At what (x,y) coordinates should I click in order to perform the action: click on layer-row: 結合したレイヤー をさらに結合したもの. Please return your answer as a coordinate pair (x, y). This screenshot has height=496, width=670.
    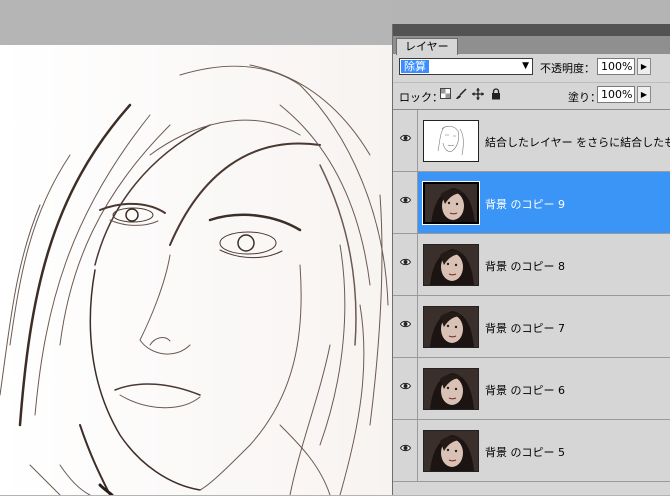
    Looking at the image, I should click on (531, 141).